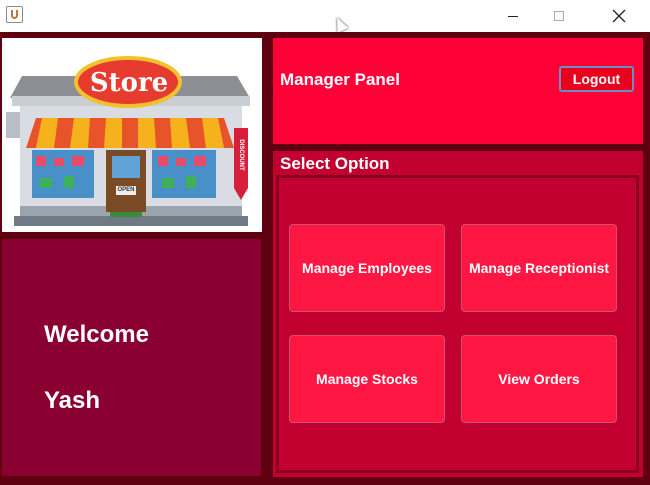  I want to click on close-icon, so click(619, 16).